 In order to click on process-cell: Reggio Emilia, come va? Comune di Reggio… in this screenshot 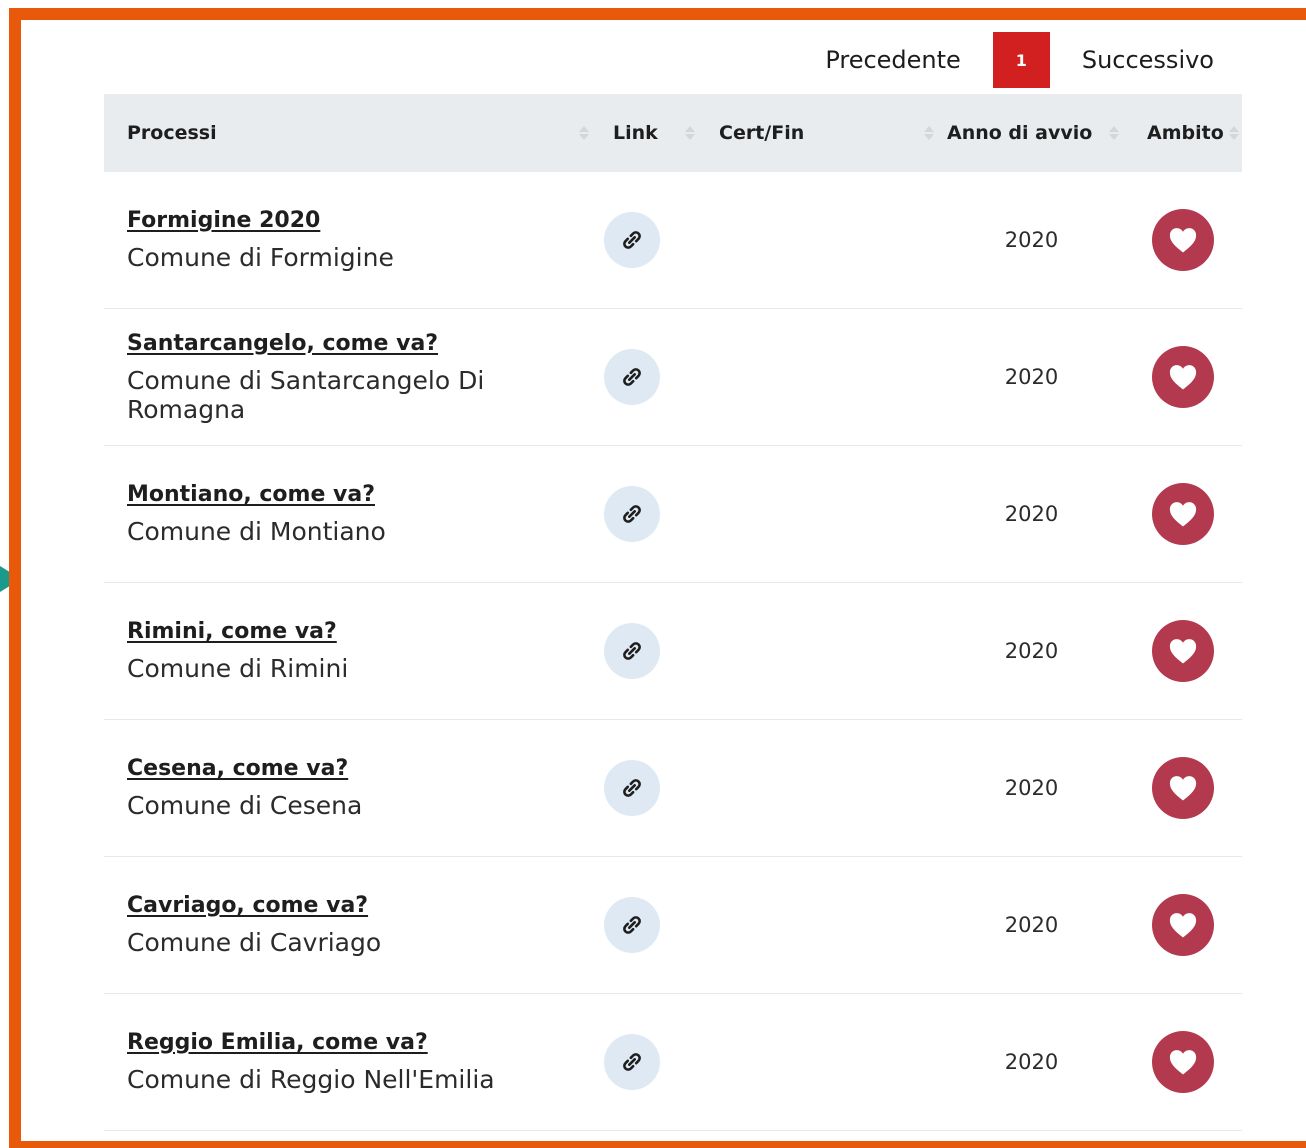, I will do `click(349, 1062)`.